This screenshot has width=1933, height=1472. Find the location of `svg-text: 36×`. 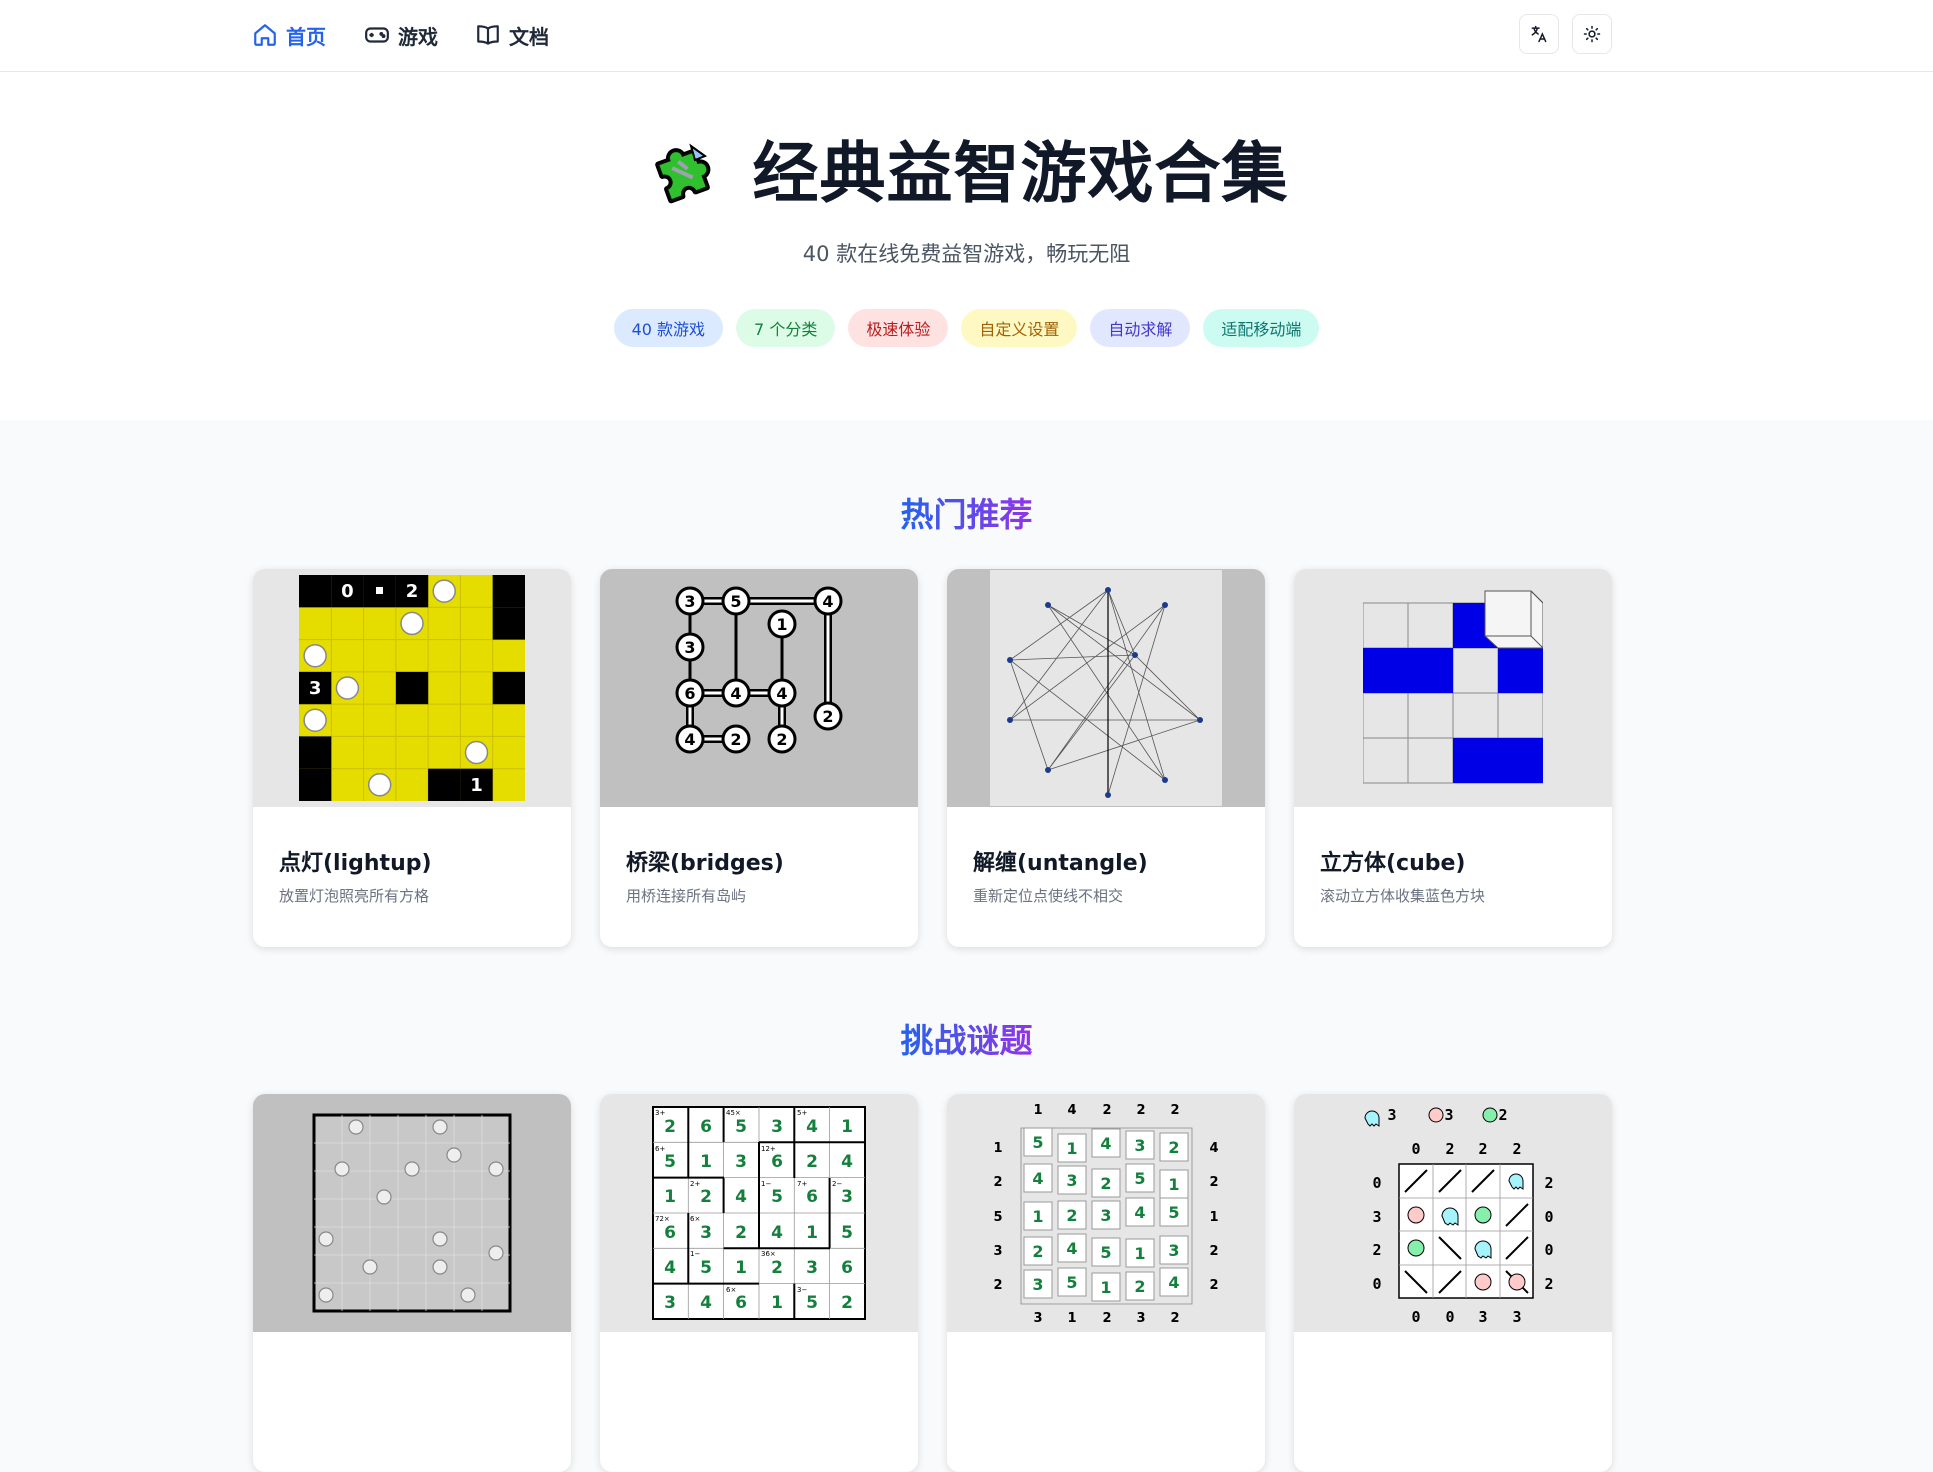

svg-text: 36× is located at coordinates (768, 1254).